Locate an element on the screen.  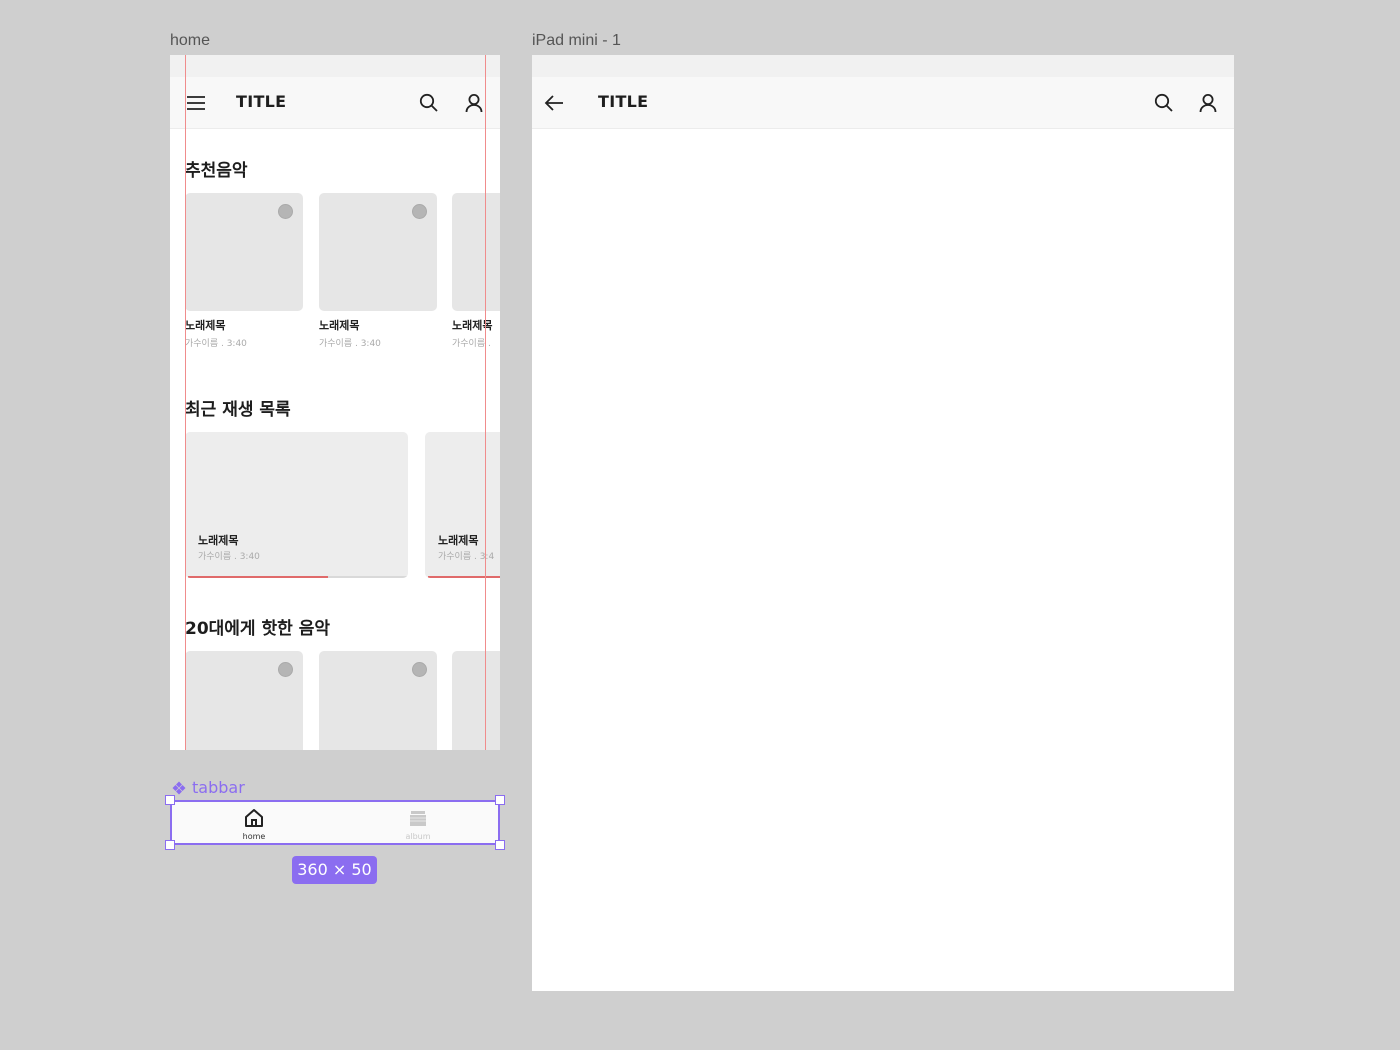
tab-home: home is located at coordinates (254, 824).